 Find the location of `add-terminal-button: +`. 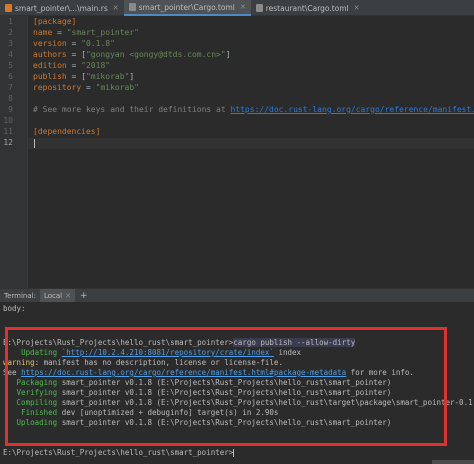

add-terminal-button: + is located at coordinates (84, 296).